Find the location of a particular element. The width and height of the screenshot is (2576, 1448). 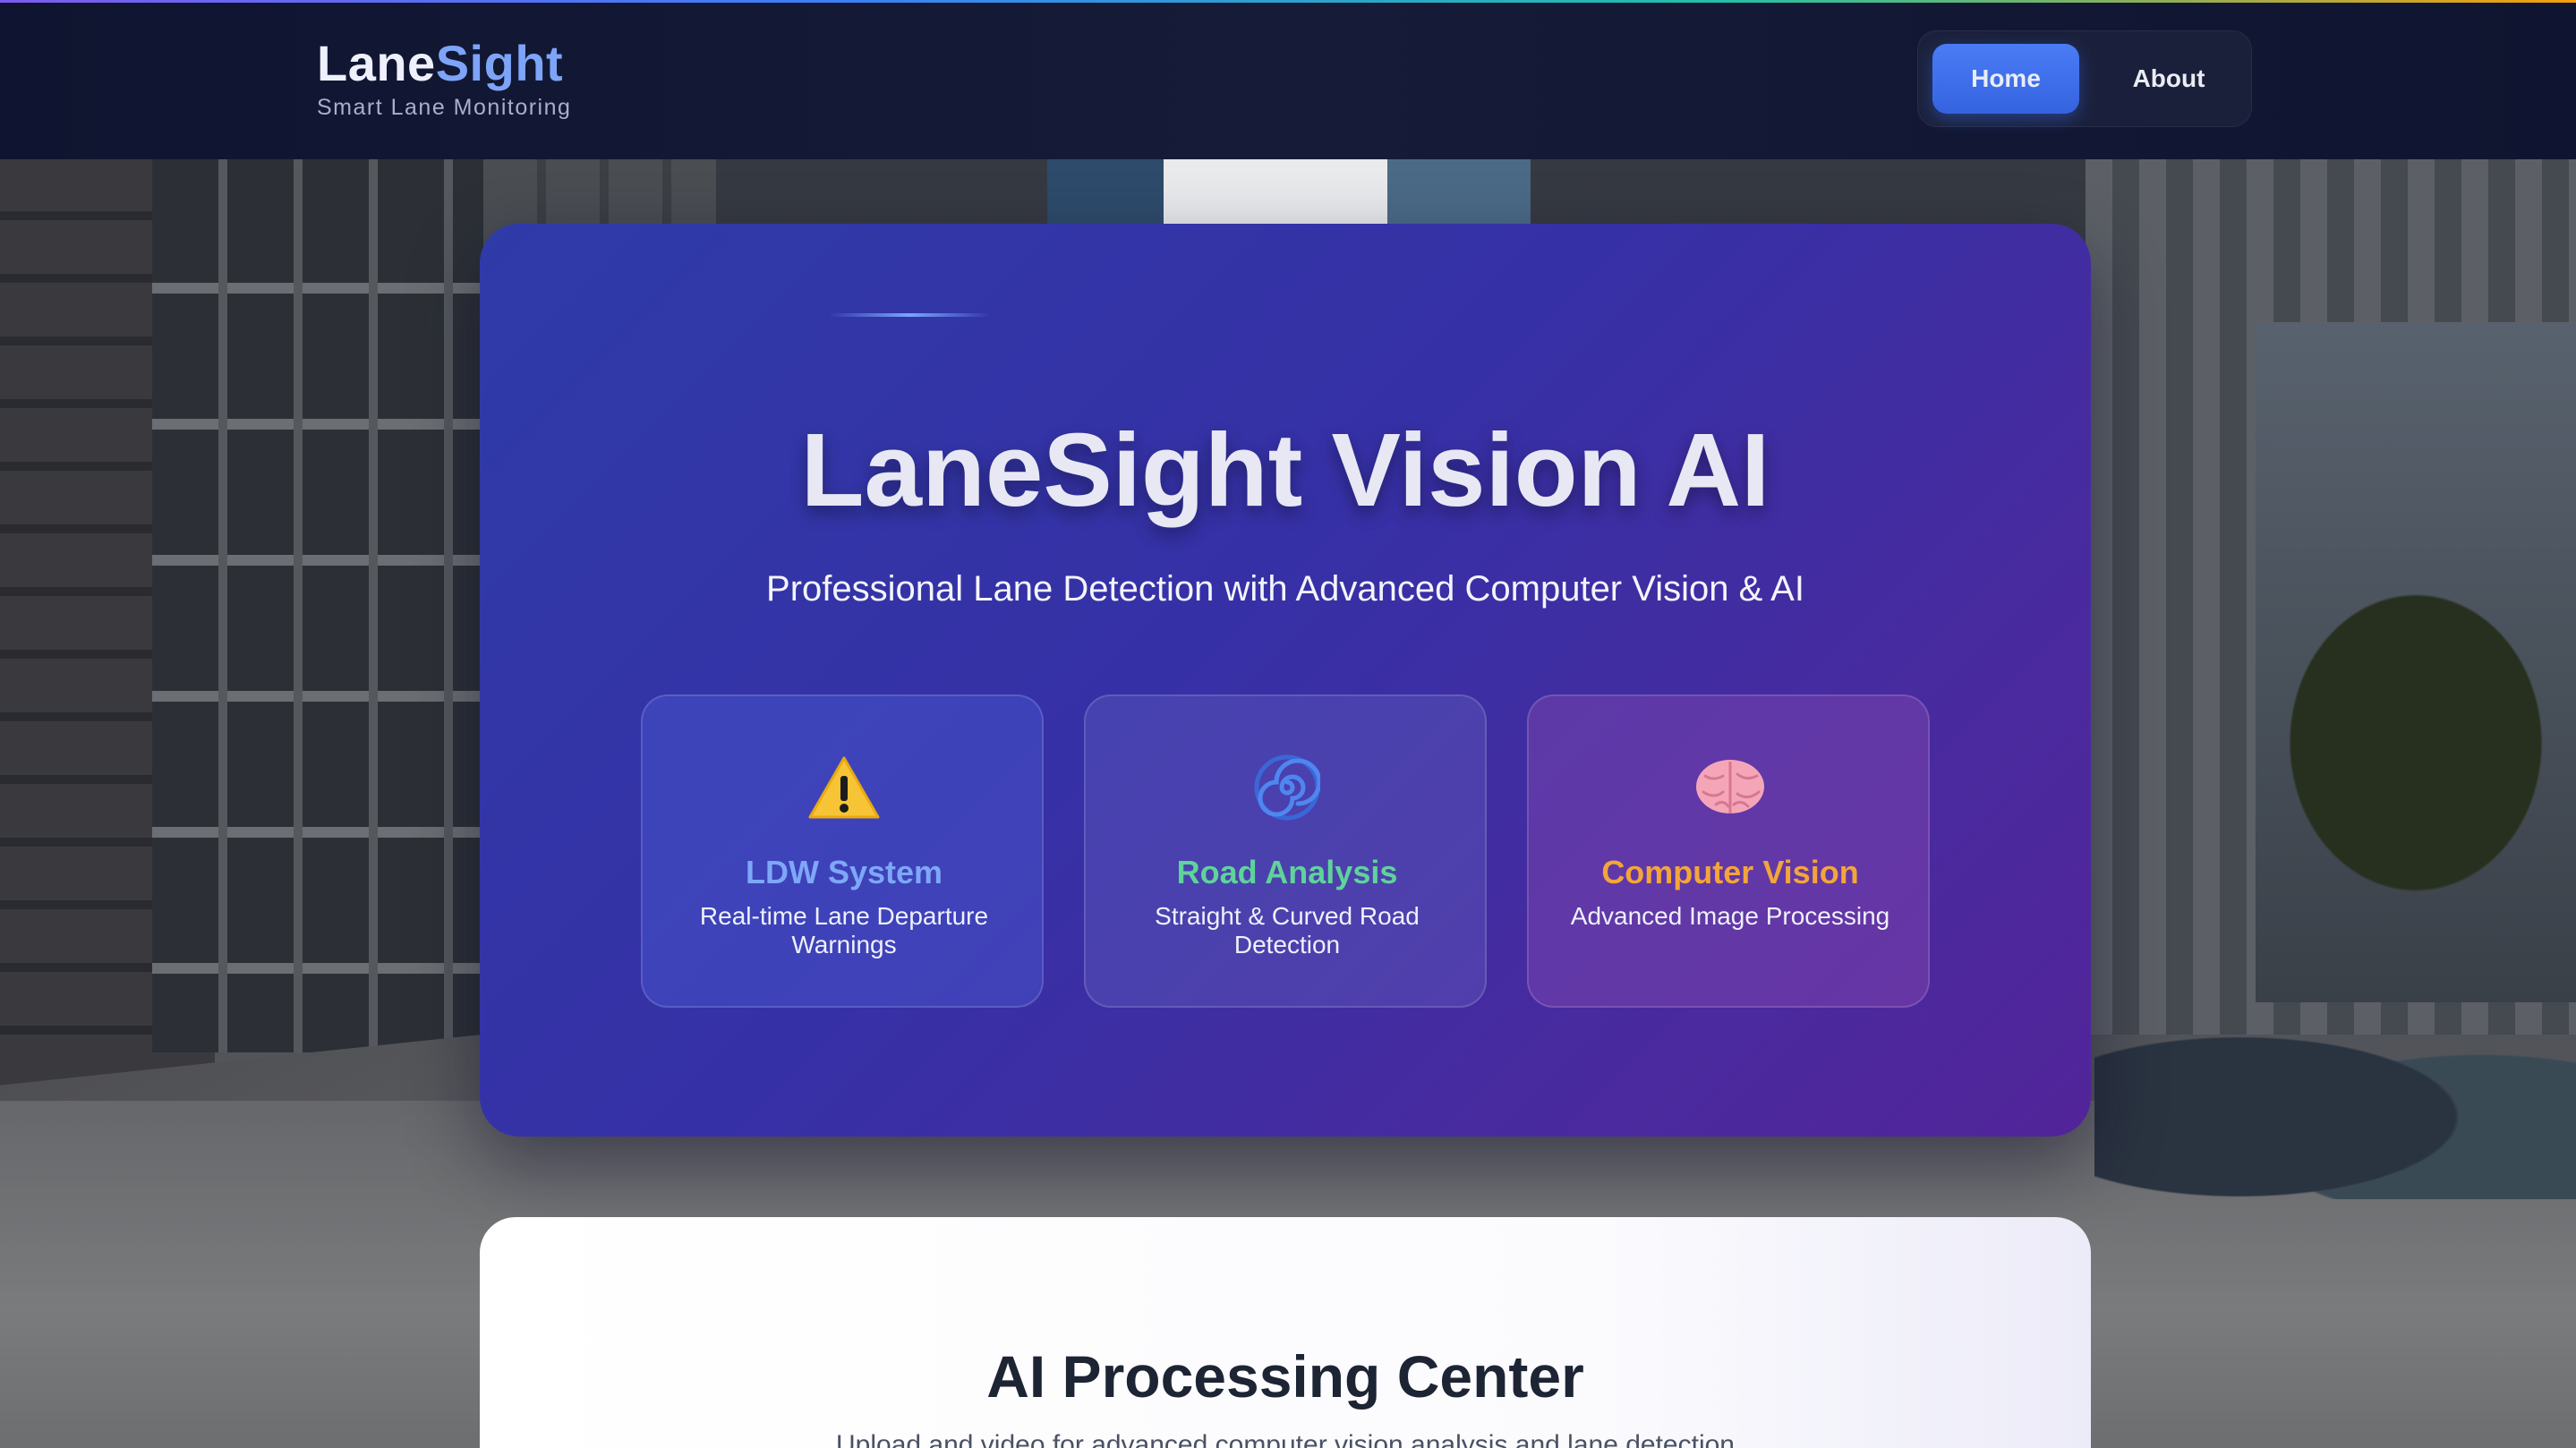

feature-card-title: Road Analysis is located at coordinates (1287, 872).